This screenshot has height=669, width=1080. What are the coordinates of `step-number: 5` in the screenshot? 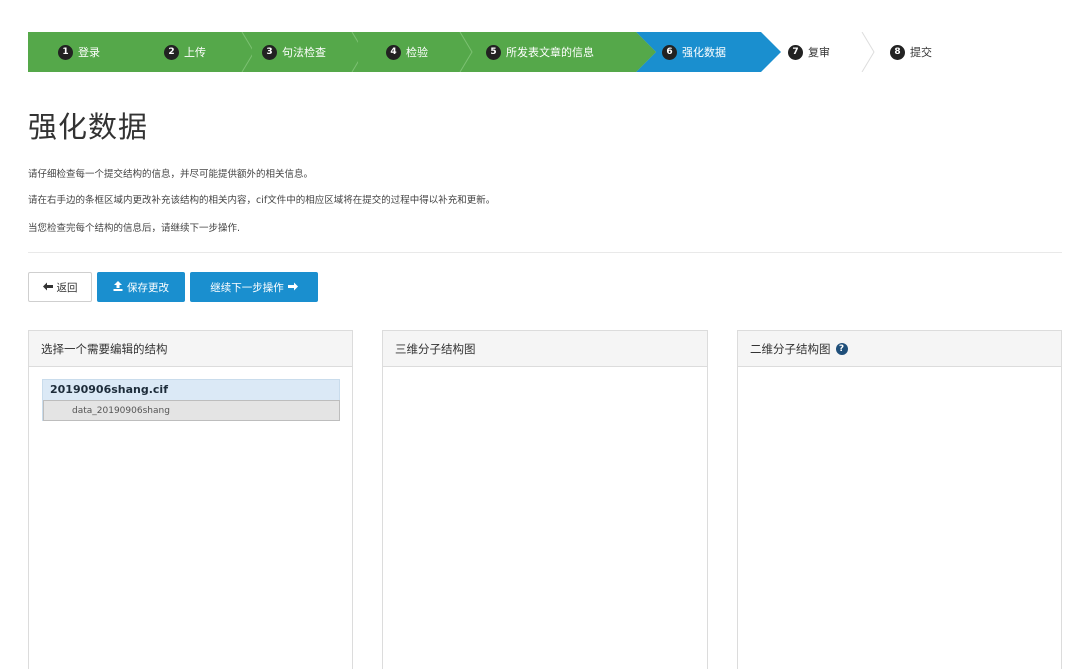 It's located at (493, 52).